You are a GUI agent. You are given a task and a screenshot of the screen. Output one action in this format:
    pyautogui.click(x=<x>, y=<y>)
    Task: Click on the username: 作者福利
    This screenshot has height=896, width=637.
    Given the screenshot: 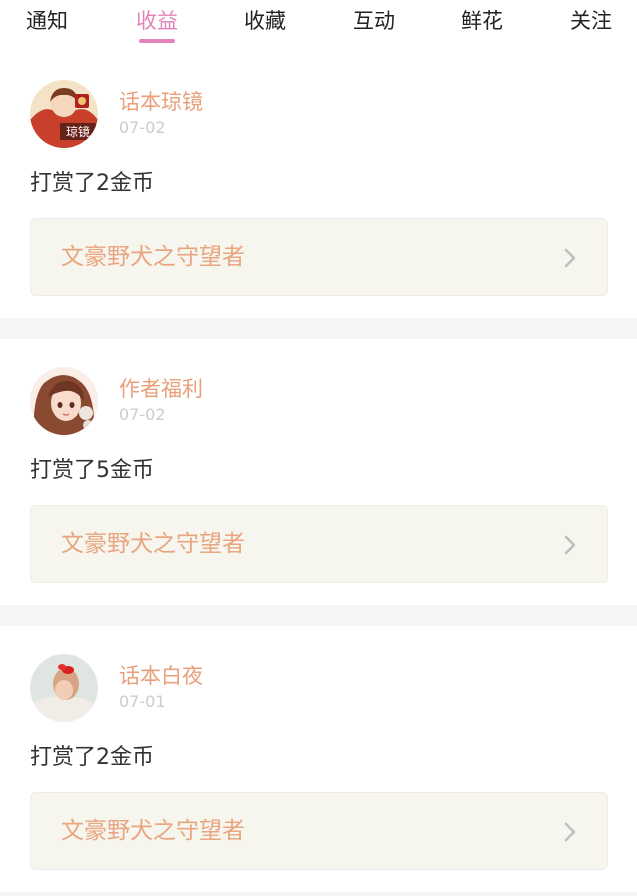 What is the action you would take?
    pyautogui.click(x=161, y=389)
    